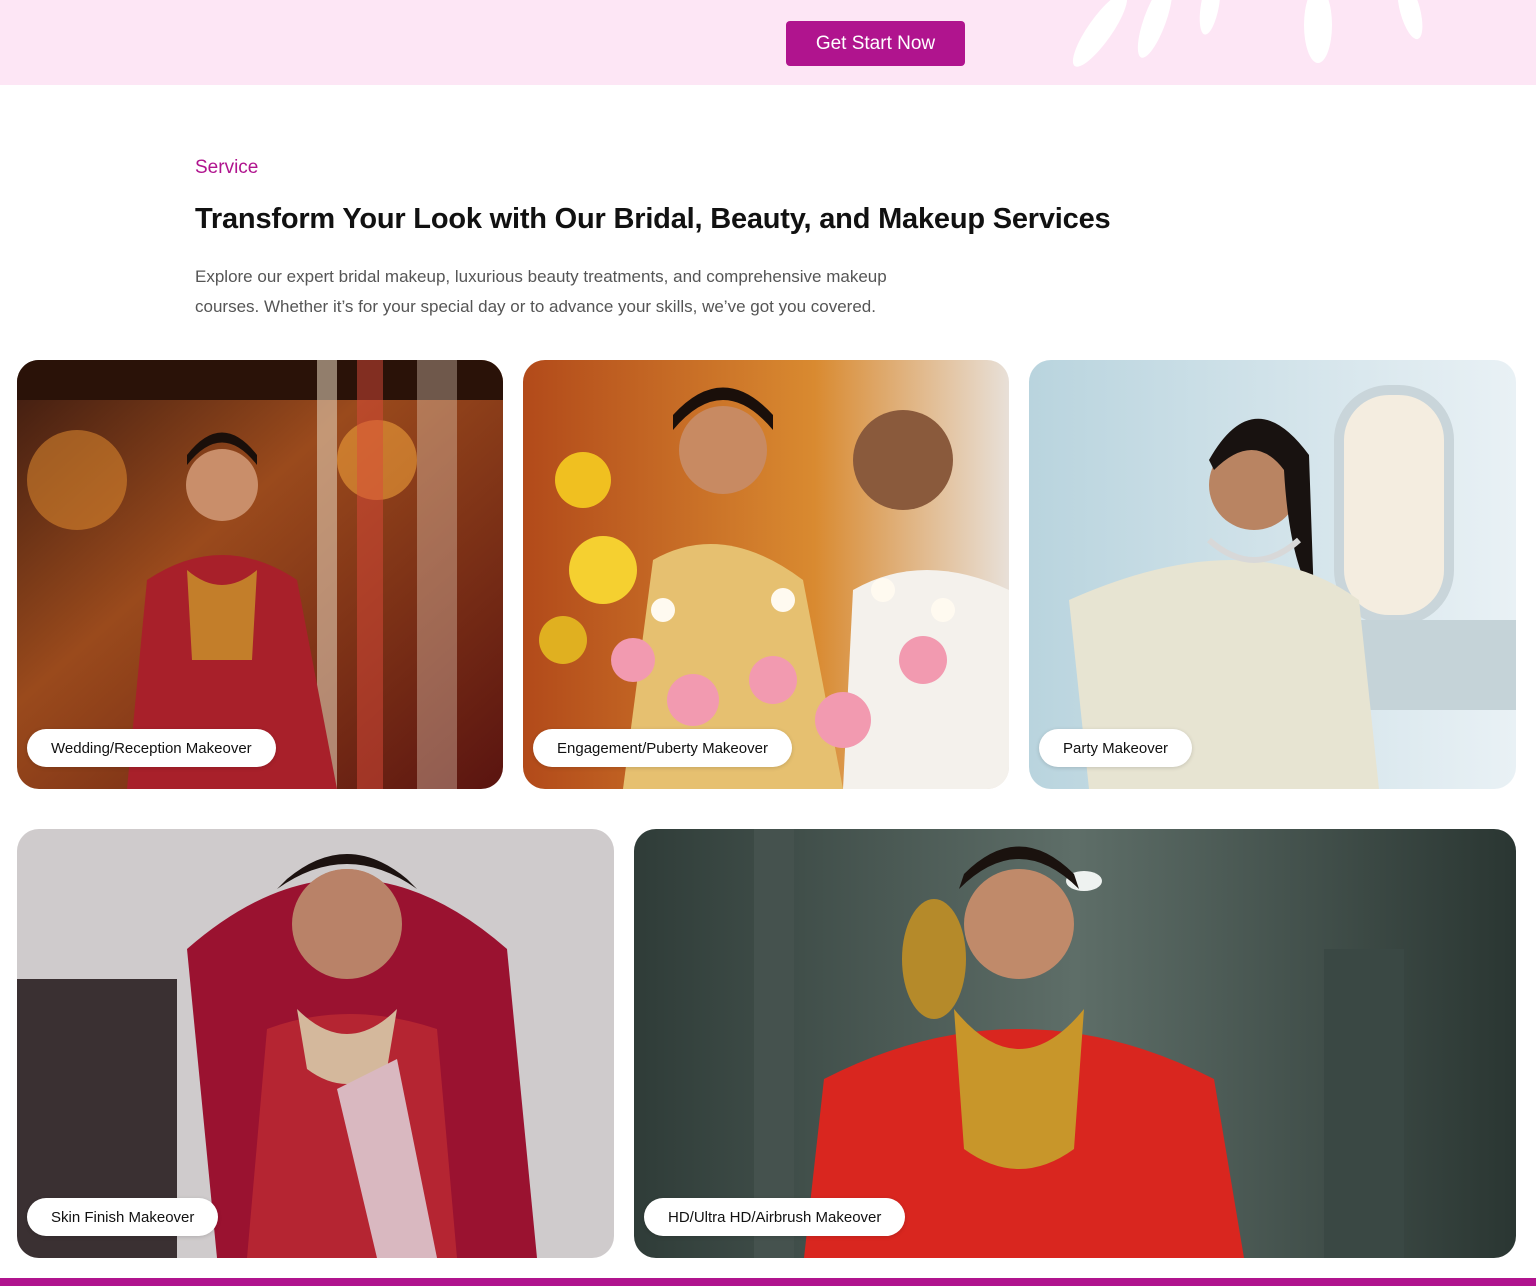 Image resolution: width=1536 pixels, height=1286 pixels. I want to click on card-label: Skin Finish Makeover, so click(123, 1217).